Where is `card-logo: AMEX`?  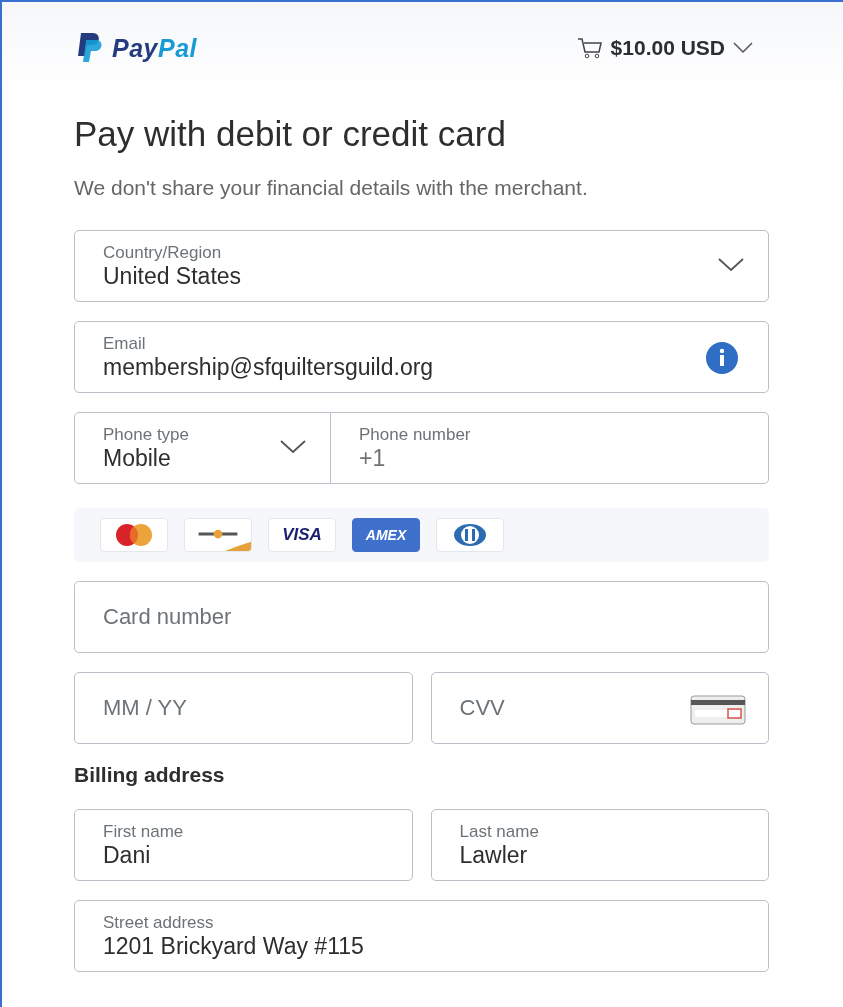
card-logo: AMEX is located at coordinates (386, 535).